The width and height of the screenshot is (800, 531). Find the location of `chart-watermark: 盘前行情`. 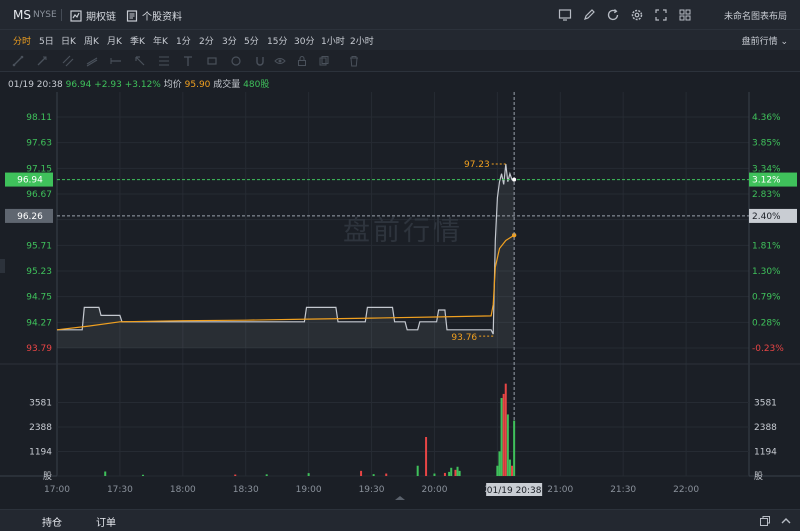

chart-watermark: 盘前行情 is located at coordinates (403, 231).